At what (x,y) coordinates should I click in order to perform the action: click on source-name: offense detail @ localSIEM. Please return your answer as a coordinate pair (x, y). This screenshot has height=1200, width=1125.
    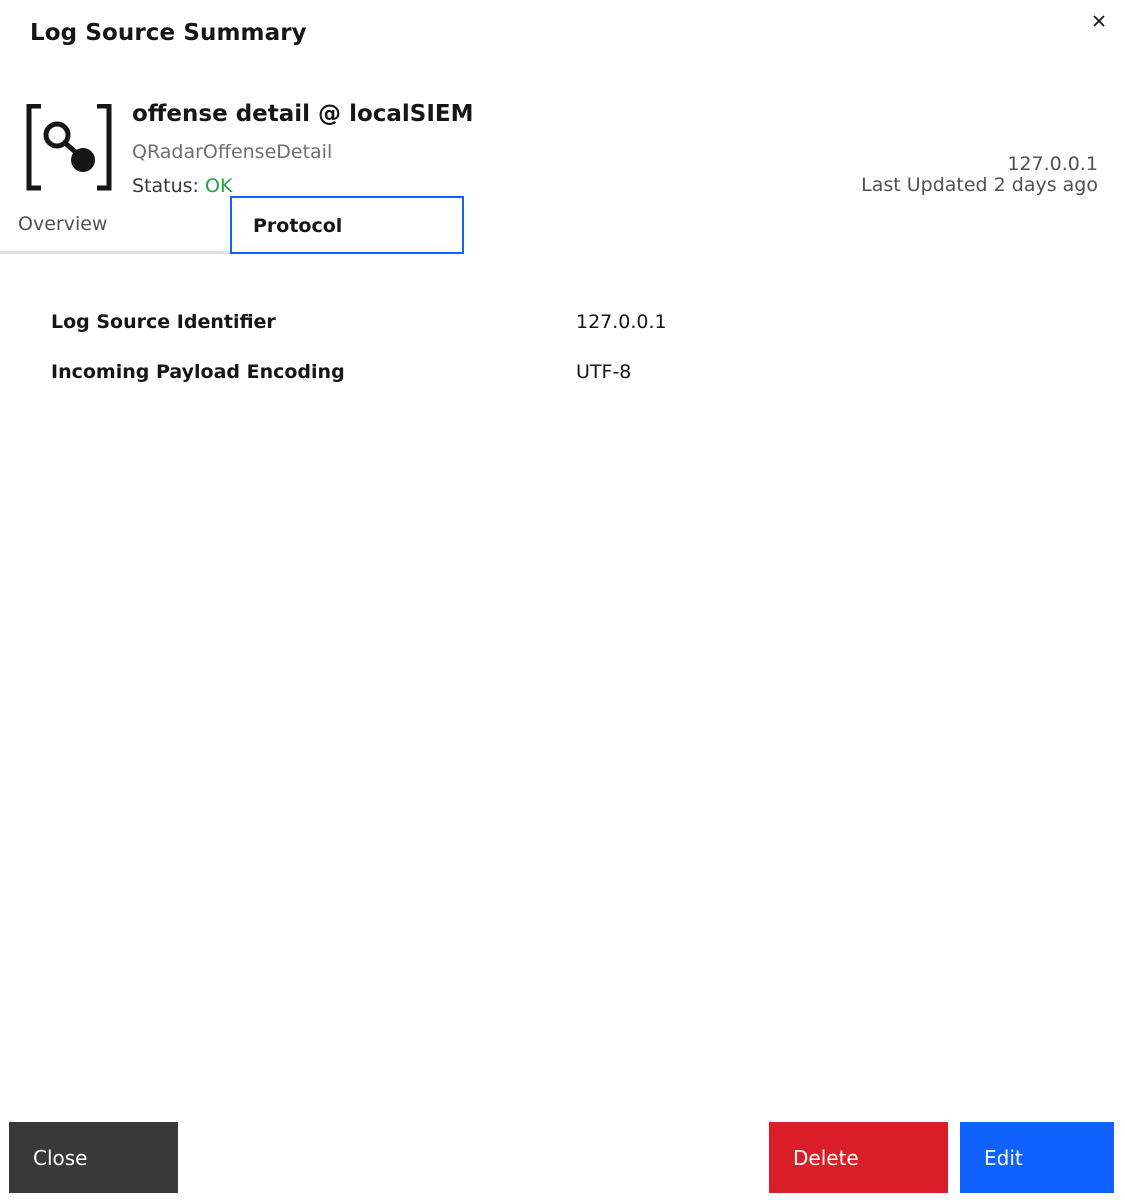
    Looking at the image, I should click on (303, 114).